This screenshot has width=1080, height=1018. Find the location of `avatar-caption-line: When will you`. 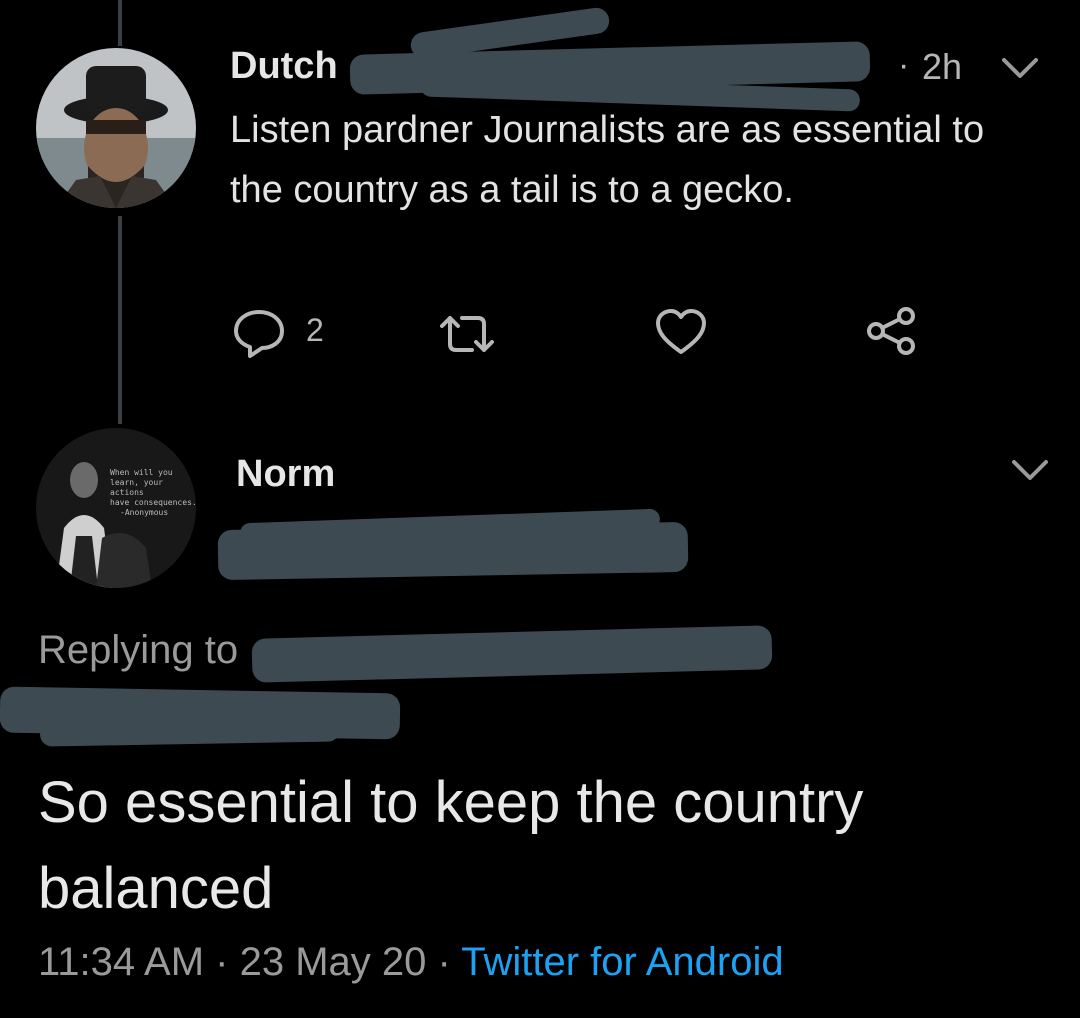

avatar-caption-line: When will you is located at coordinates (141, 472).